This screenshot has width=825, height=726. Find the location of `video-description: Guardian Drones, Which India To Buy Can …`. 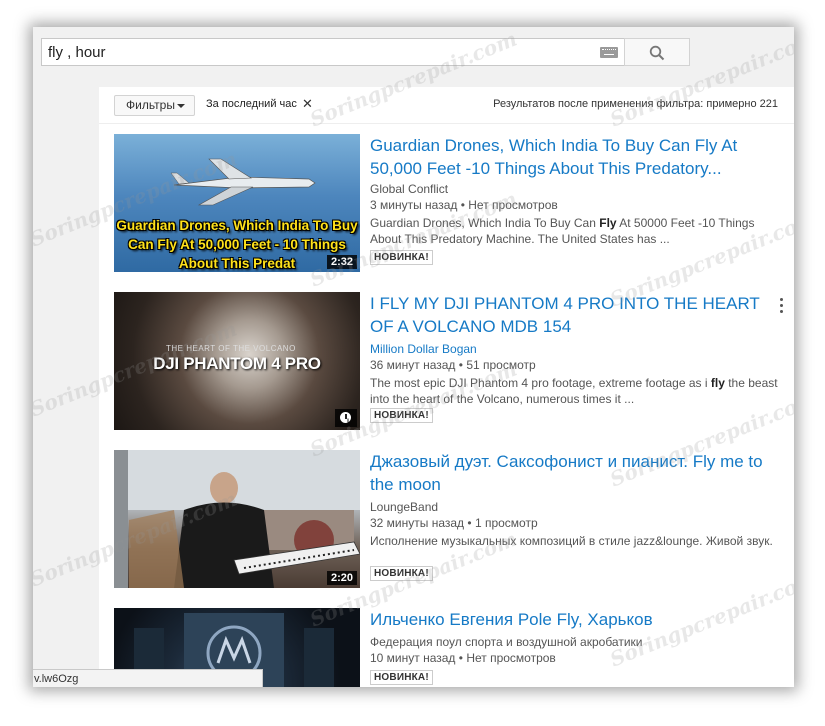

video-description: Guardian Drones, Which India To Buy Can … is located at coordinates (575, 231).